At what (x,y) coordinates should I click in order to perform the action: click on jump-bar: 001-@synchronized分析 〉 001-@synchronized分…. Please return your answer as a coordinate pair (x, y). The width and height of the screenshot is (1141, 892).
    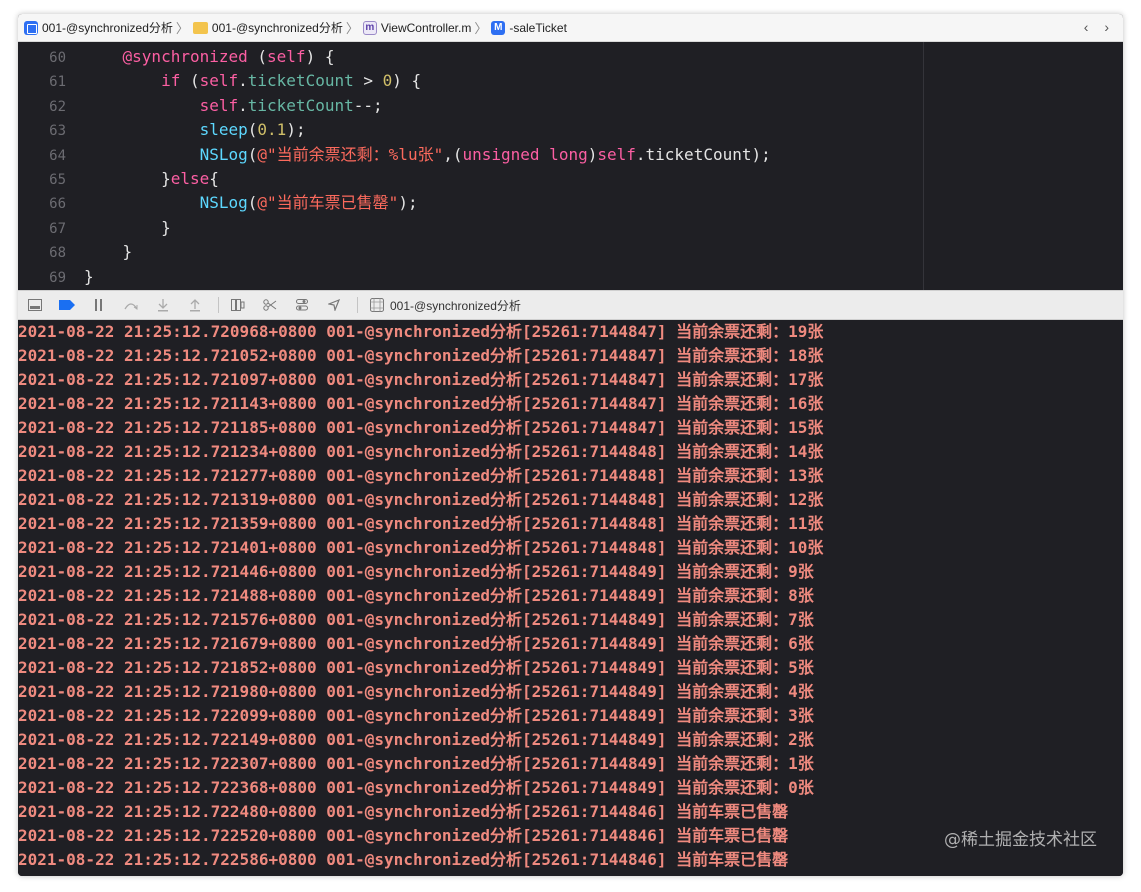
    Looking at the image, I should click on (570, 28).